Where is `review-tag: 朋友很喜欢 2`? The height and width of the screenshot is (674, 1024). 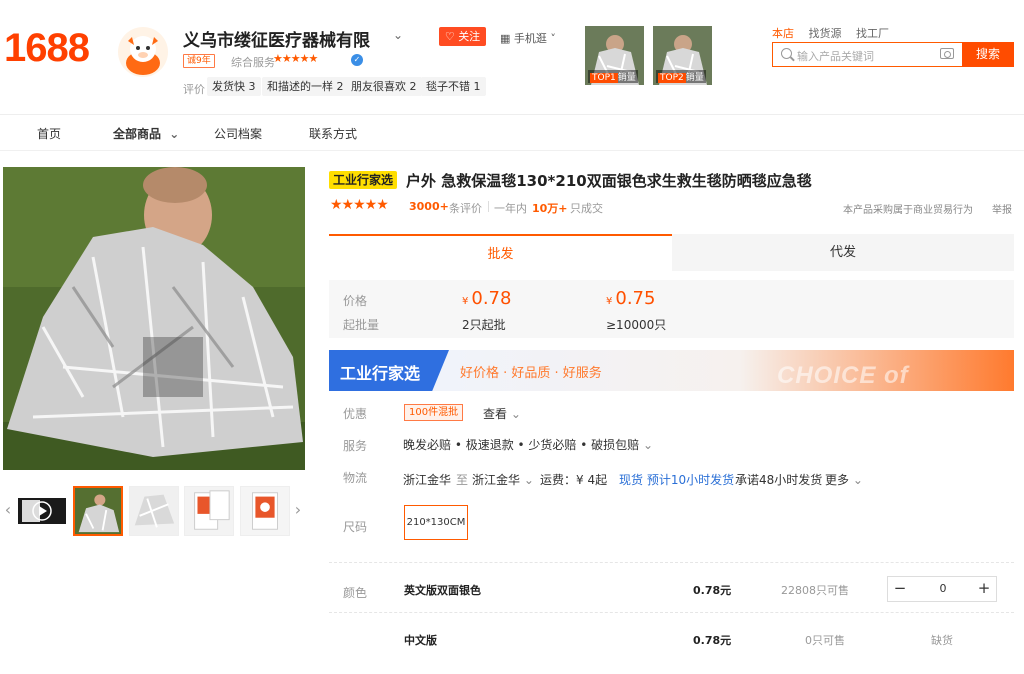 review-tag: 朋友很喜欢 2 is located at coordinates (384, 86).